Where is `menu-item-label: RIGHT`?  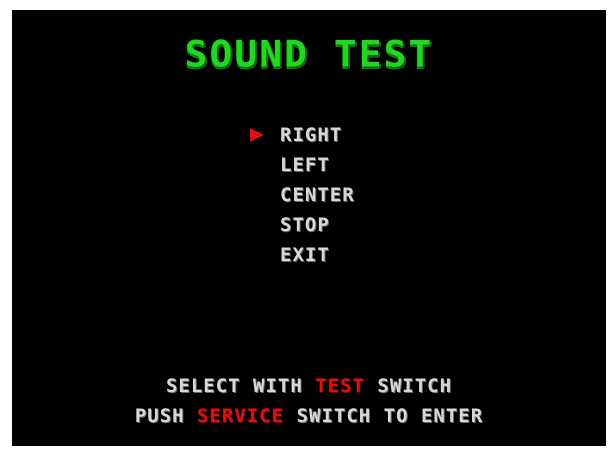 menu-item-label: RIGHT is located at coordinates (311, 135).